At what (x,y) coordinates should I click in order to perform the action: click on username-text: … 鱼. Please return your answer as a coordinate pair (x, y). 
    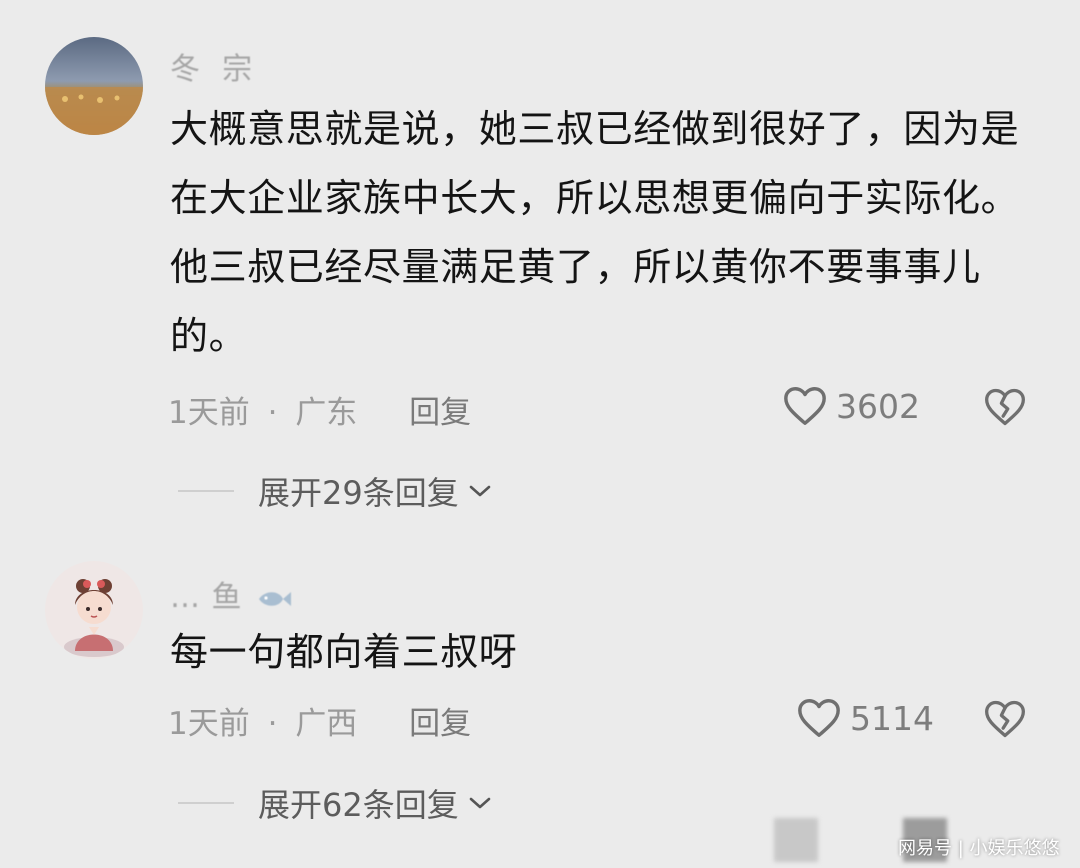
    Looking at the image, I should click on (206, 597).